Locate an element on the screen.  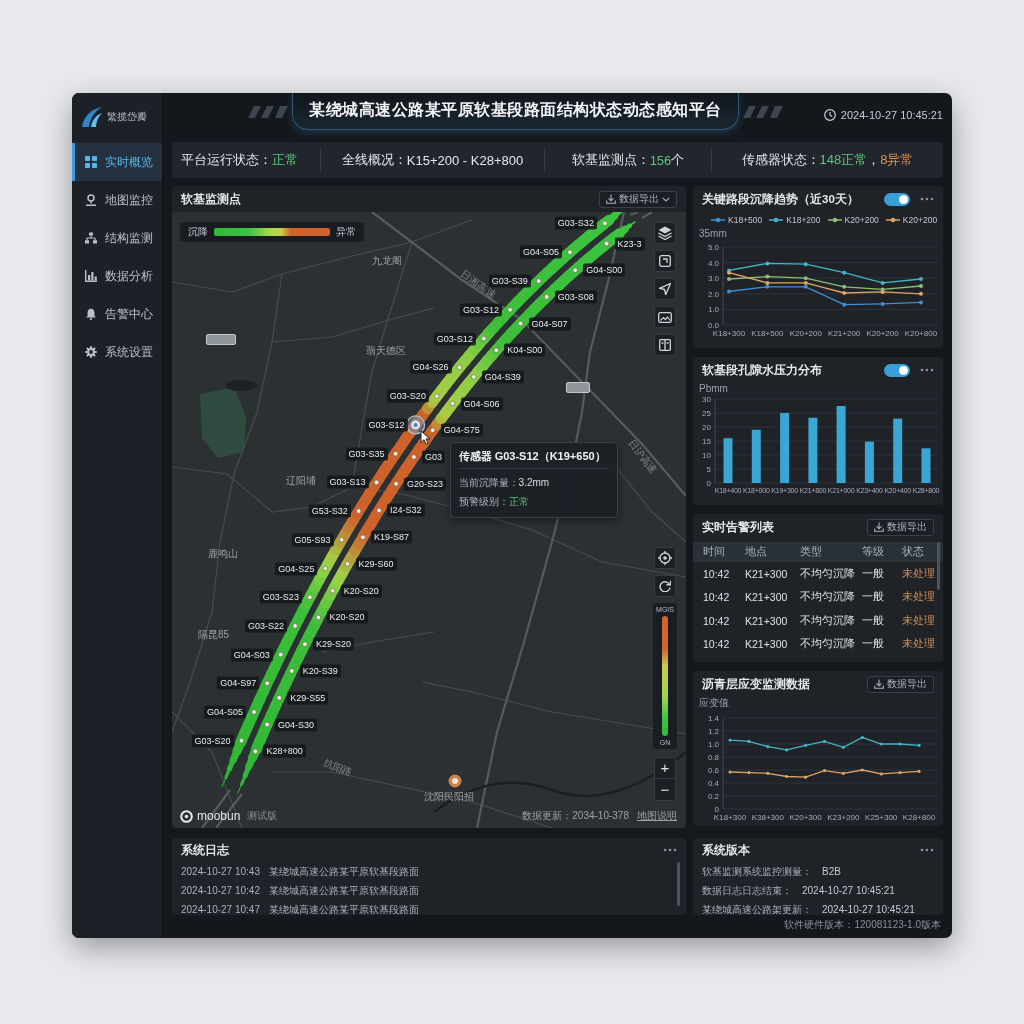
sidebar-item: 告警中心 is located at coordinates (117, 314).